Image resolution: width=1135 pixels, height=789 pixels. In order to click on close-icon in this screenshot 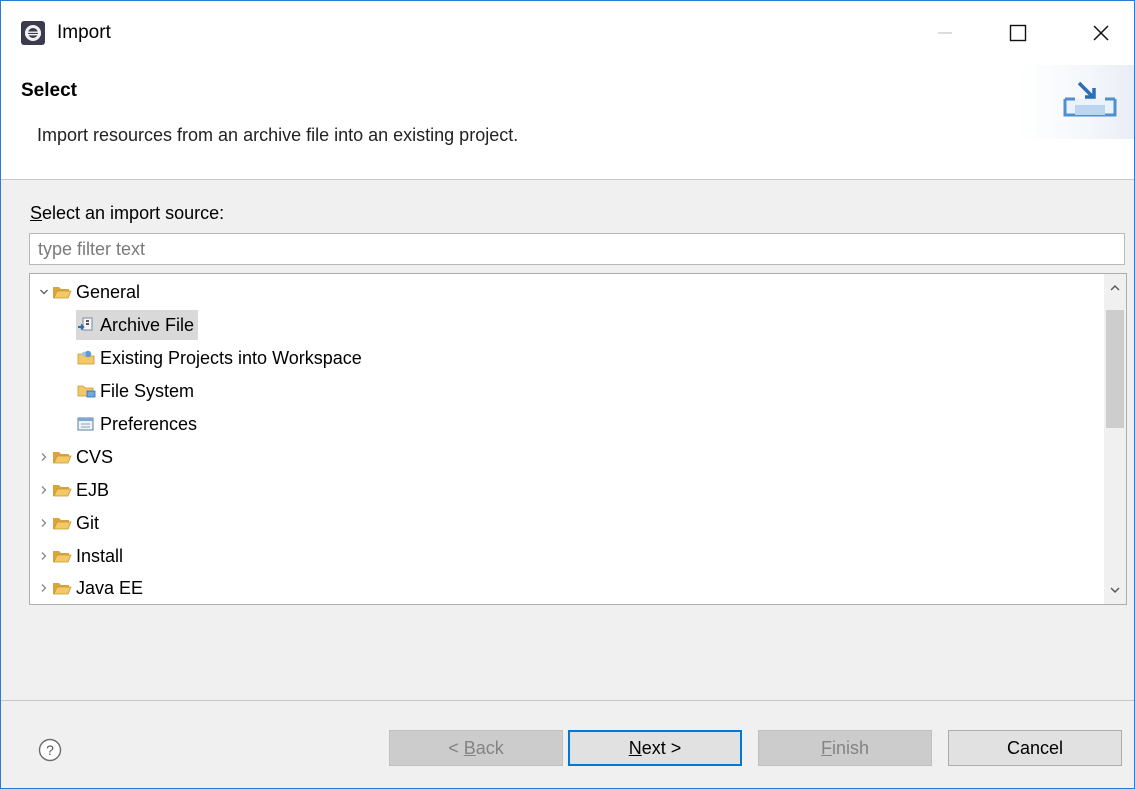, I will do `click(1101, 33)`.